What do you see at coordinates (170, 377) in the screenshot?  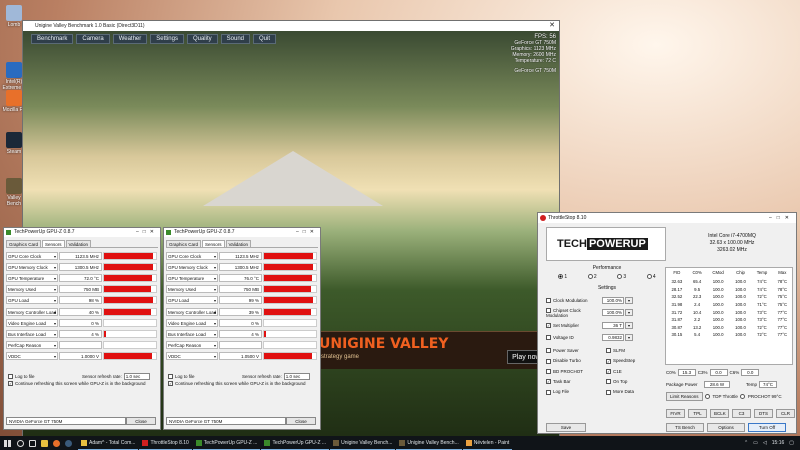 I see `log-to-file-checkbox` at bounding box center [170, 377].